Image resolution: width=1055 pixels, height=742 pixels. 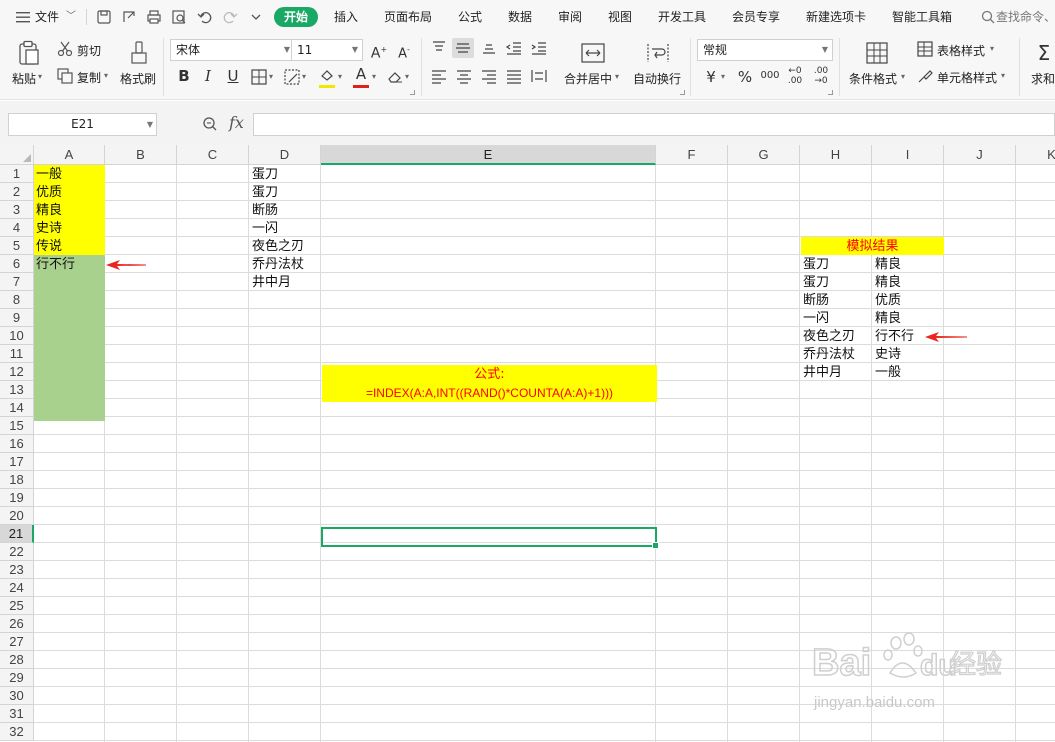 What do you see at coordinates (296, 17) in the screenshot?
I see `tab-home: 开始` at bounding box center [296, 17].